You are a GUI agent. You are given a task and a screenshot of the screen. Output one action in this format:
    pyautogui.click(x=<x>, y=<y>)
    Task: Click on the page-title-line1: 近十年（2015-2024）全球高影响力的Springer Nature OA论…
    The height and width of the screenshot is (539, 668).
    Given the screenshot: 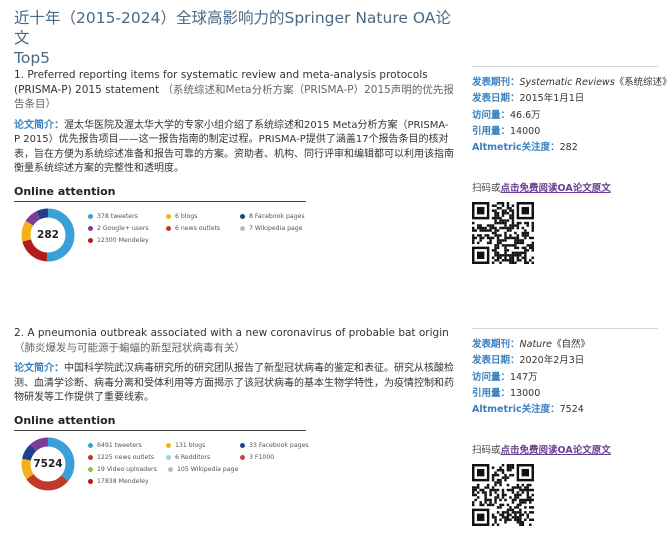 What is the action you would take?
    pyautogui.click(x=232, y=28)
    